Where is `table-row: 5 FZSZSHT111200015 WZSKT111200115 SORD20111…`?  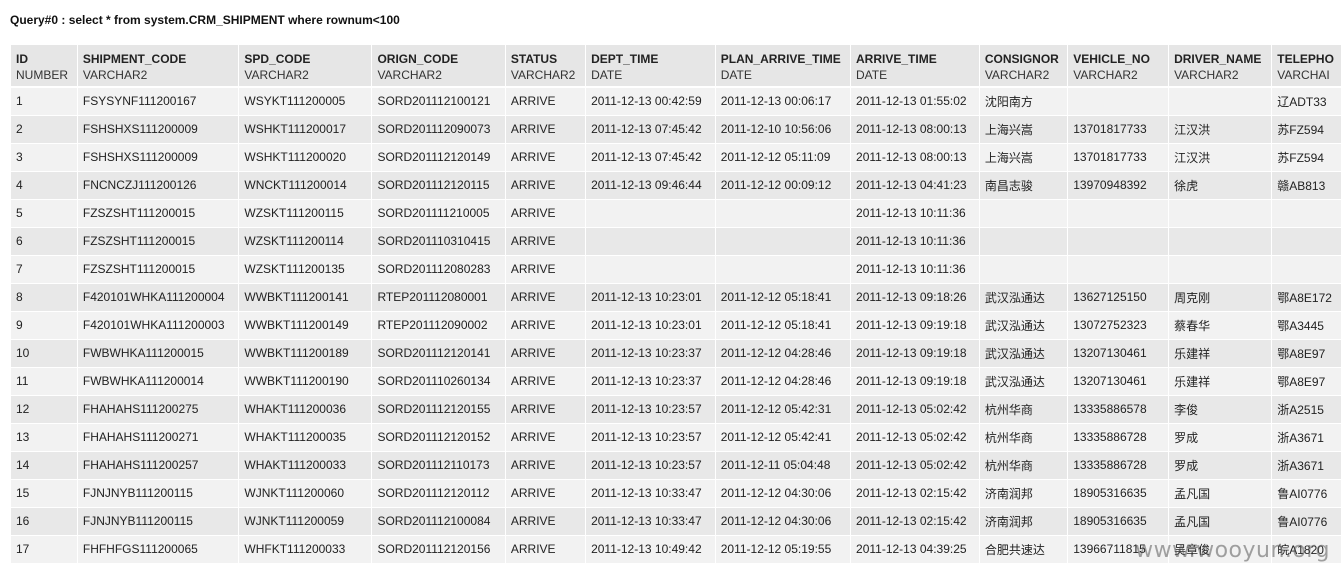 table-row: 5 FZSZSHT111200015 WZSKT111200115 SORD20111… is located at coordinates (676, 212).